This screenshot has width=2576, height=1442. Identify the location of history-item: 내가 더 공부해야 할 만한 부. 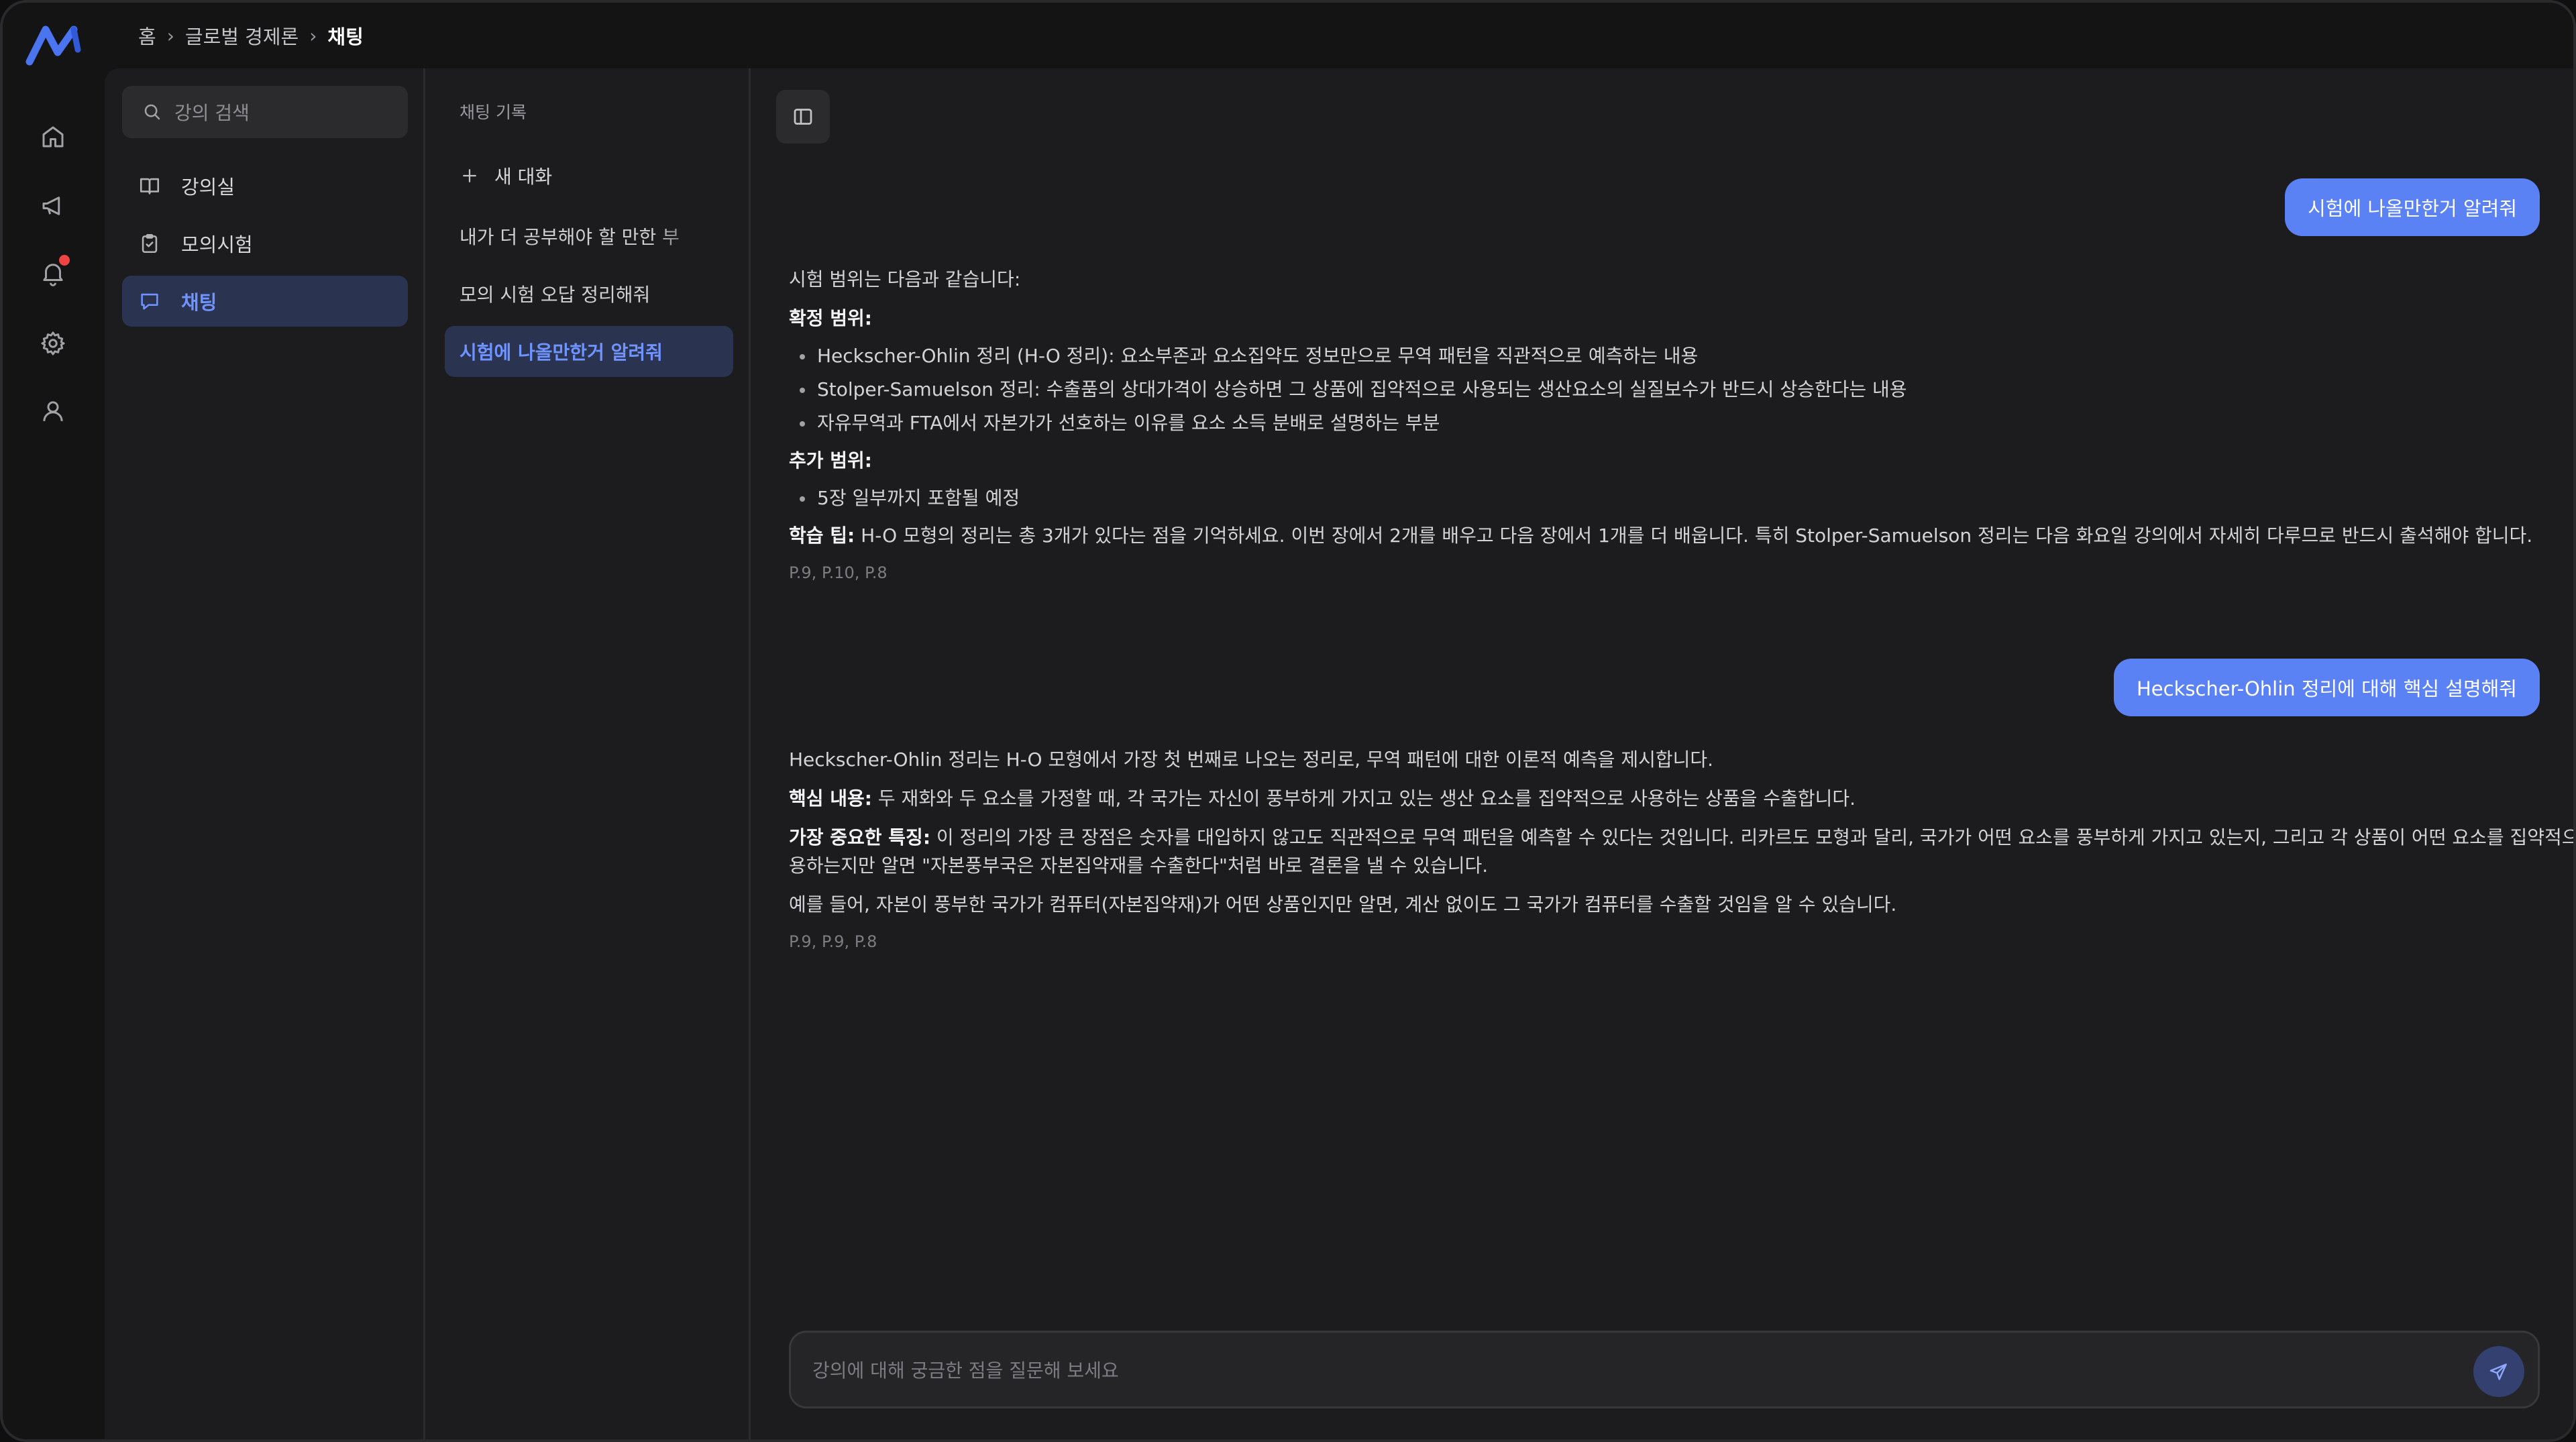
(589, 236).